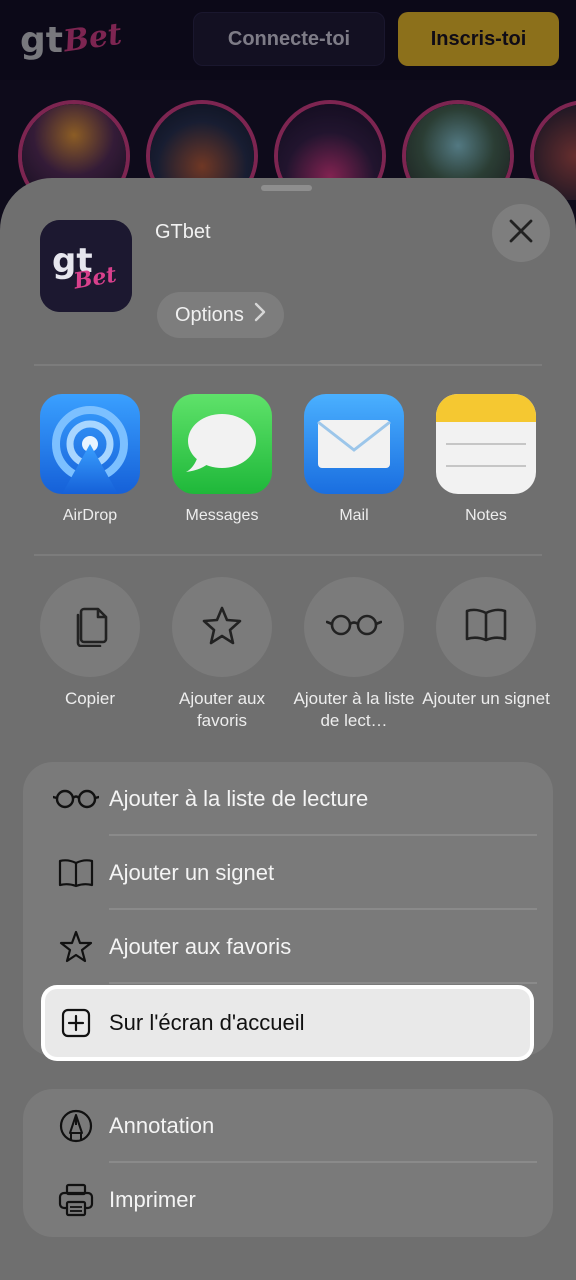 This screenshot has height=1280, width=576. I want to click on list-item-label: Ajouter aux favoris, so click(200, 946).